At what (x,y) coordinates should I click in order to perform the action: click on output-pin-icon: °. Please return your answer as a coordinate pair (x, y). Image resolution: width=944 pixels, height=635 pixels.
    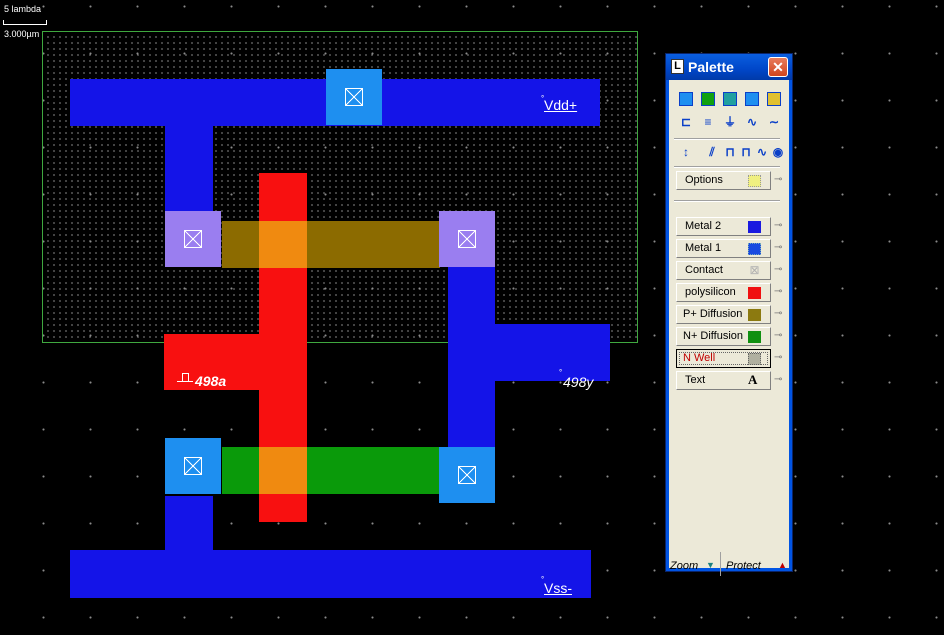
    Looking at the image, I should click on (561, 372).